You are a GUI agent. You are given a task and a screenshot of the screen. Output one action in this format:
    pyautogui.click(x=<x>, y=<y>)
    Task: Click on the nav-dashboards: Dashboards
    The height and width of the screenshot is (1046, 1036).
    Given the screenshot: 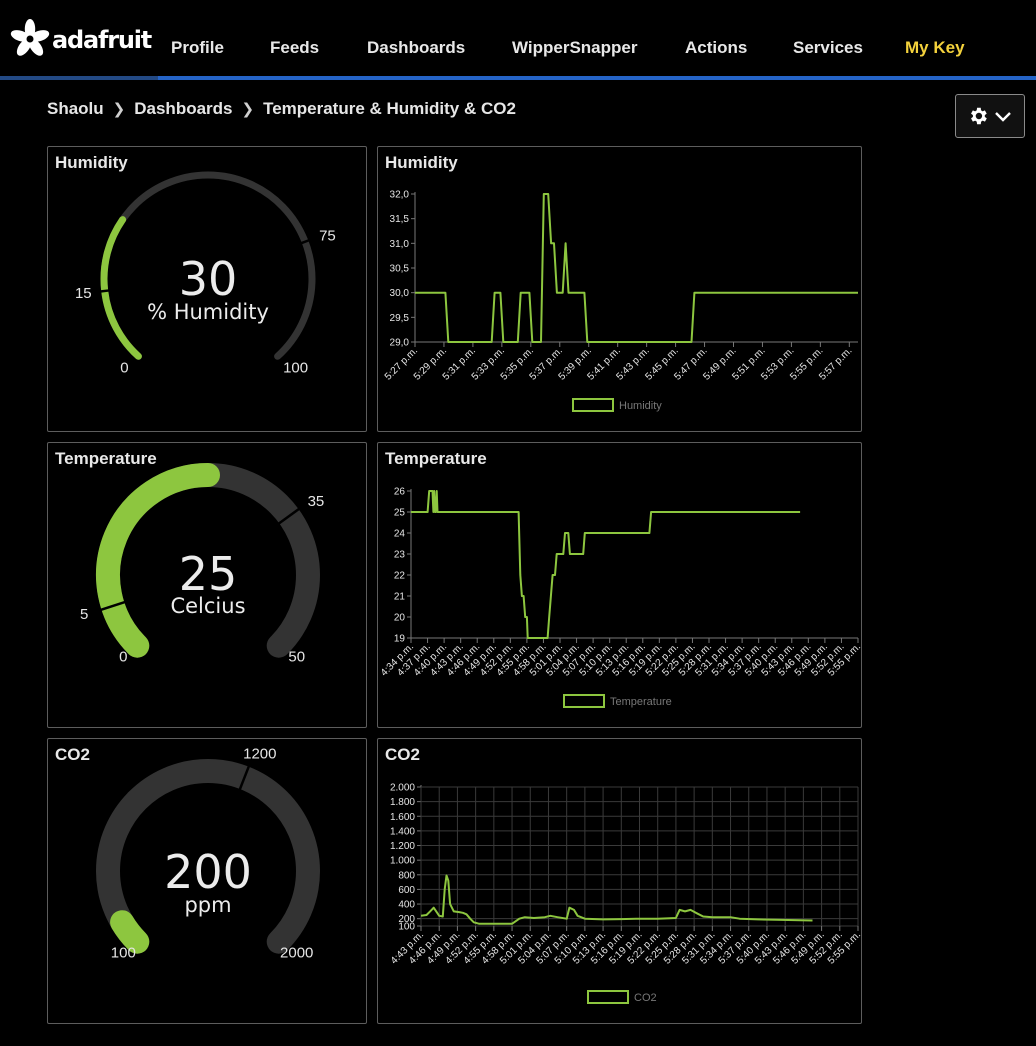 What is the action you would take?
    pyautogui.click(x=416, y=48)
    